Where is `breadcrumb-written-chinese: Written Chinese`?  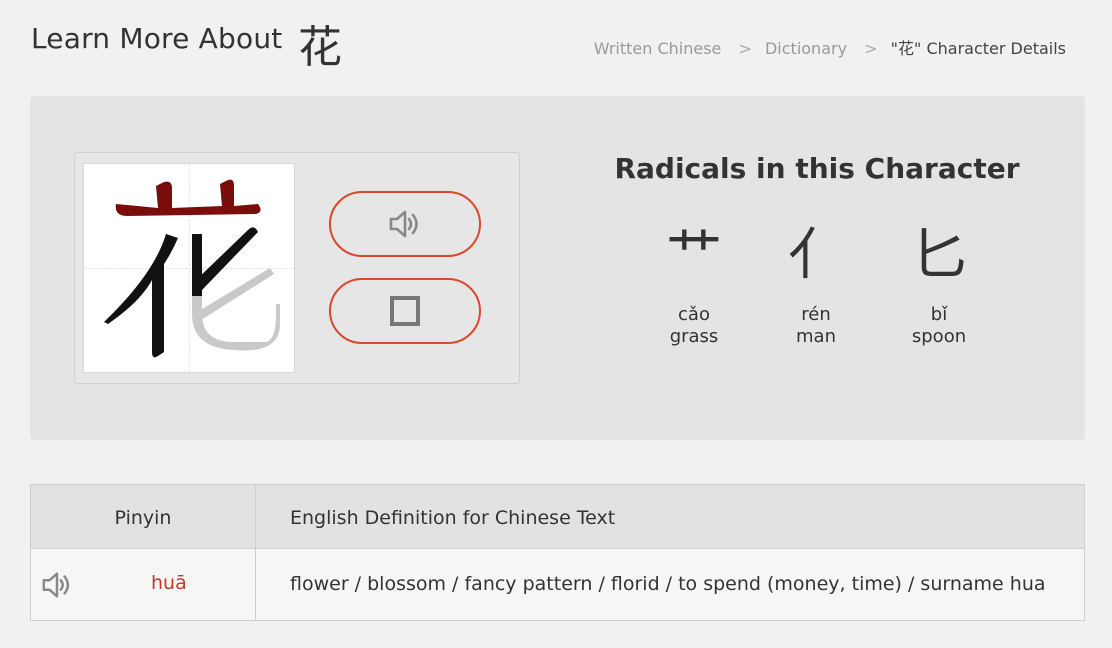 breadcrumb-written-chinese: Written Chinese is located at coordinates (658, 48).